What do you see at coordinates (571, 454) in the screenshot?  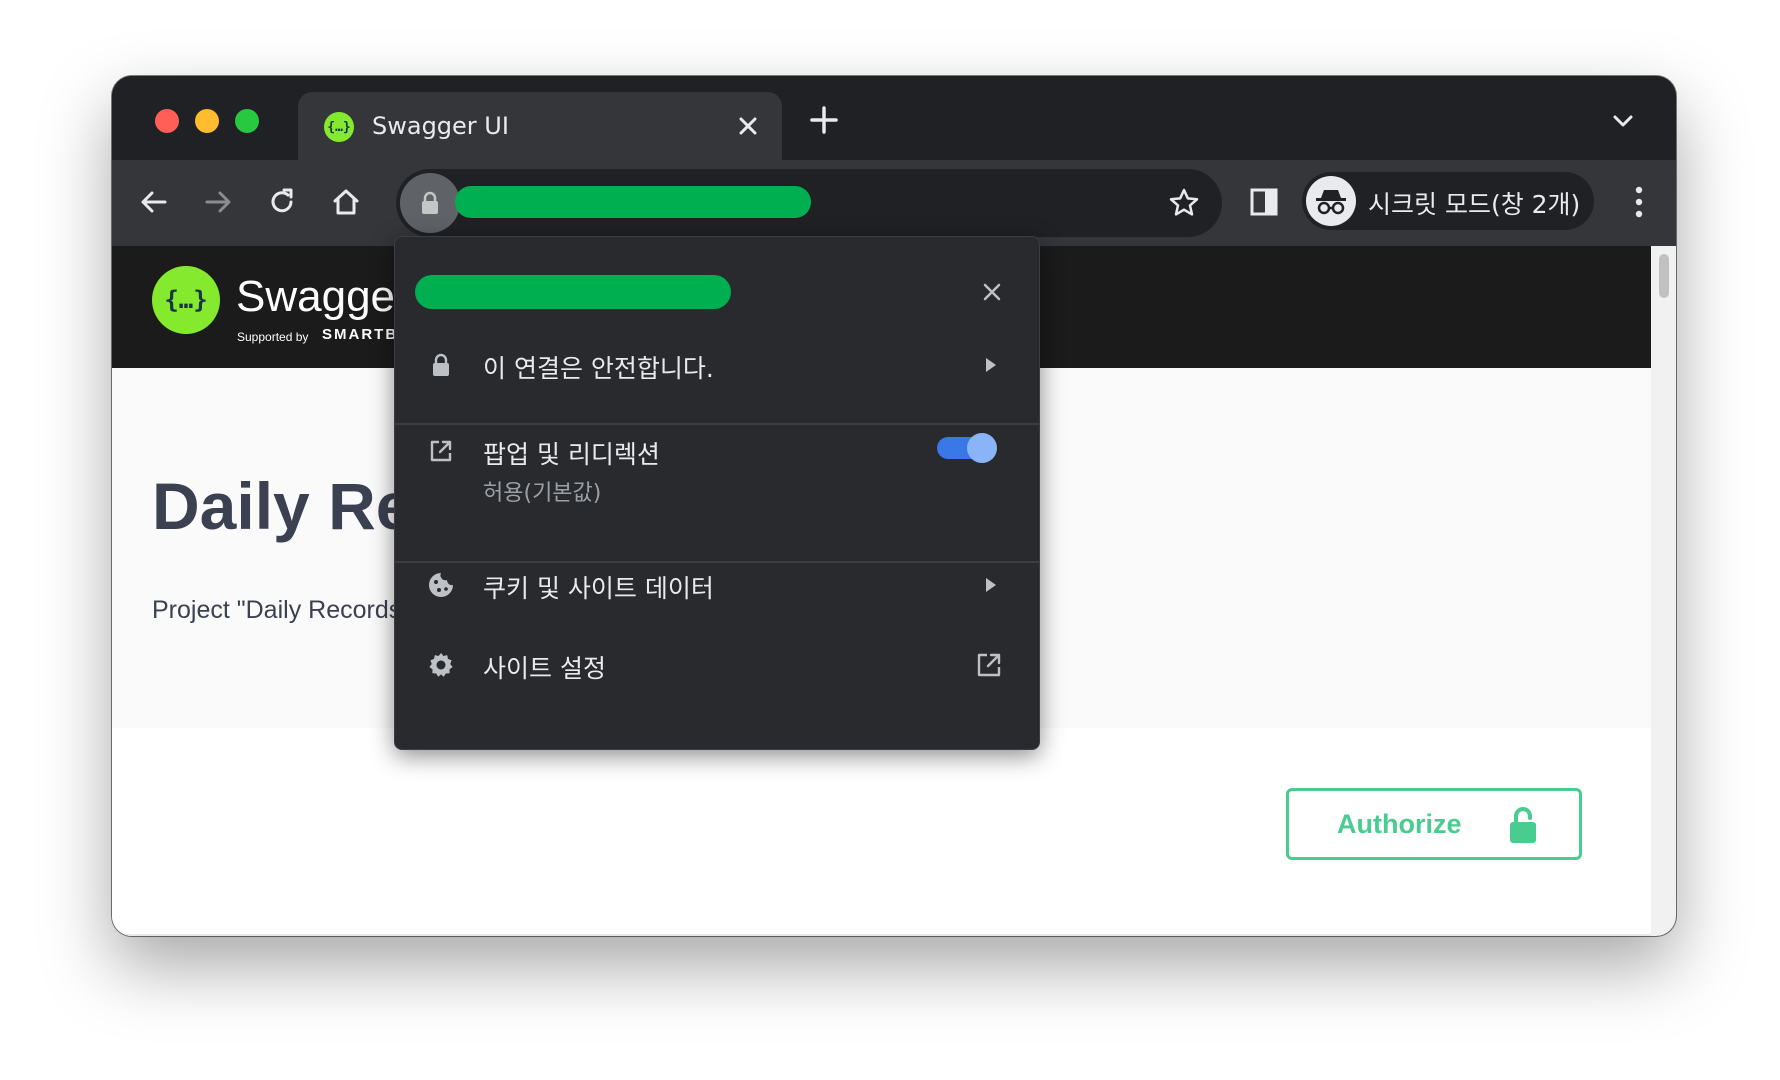 I see `popups-label: 팝업 및 리디렉션` at bounding box center [571, 454].